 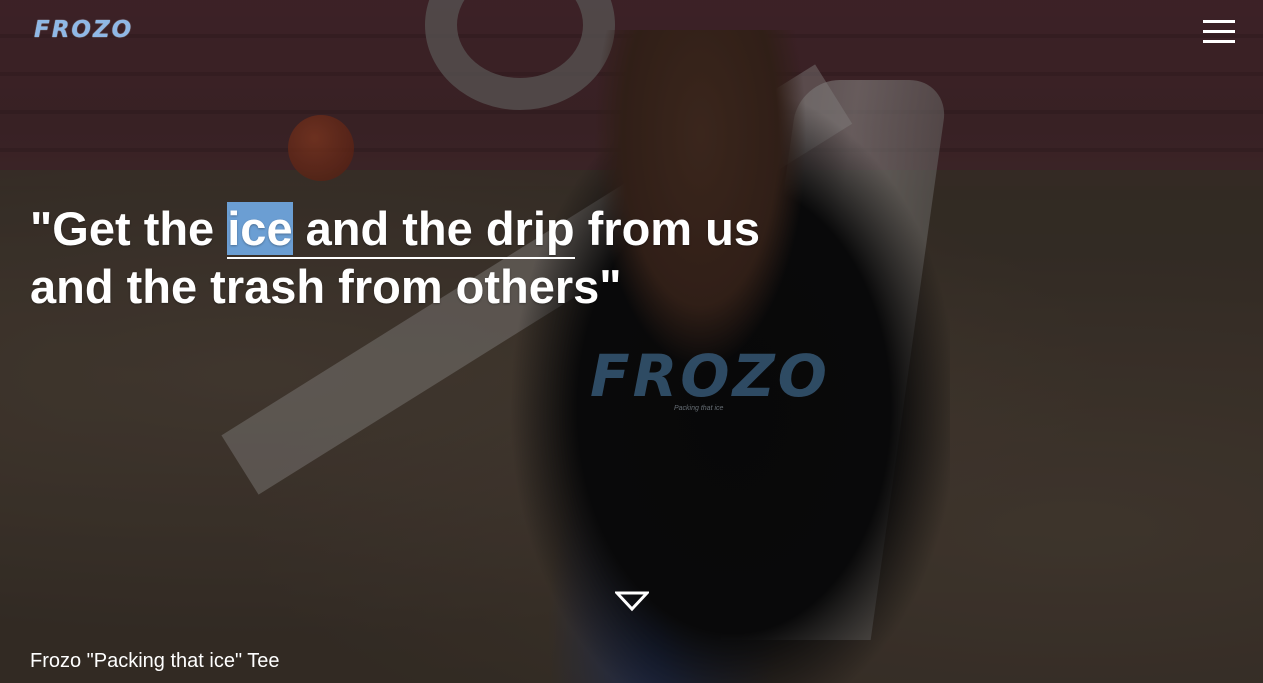 What do you see at coordinates (260, 228) in the screenshot?
I see `quote-highlight: ice` at bounding box center [260, 228].